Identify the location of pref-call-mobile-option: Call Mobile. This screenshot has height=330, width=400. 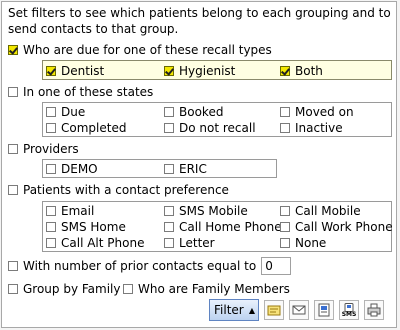
(320, 211).